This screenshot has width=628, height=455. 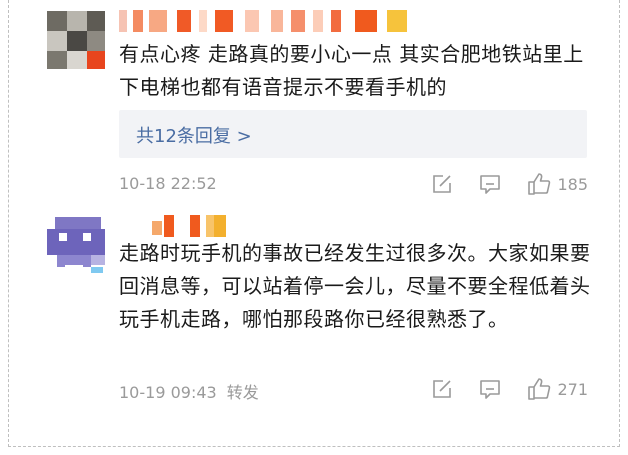 What do you see at coordinates (243, 392) in the screenshot?
I see `repost-link: 转发` at bounding box center [243, 392].